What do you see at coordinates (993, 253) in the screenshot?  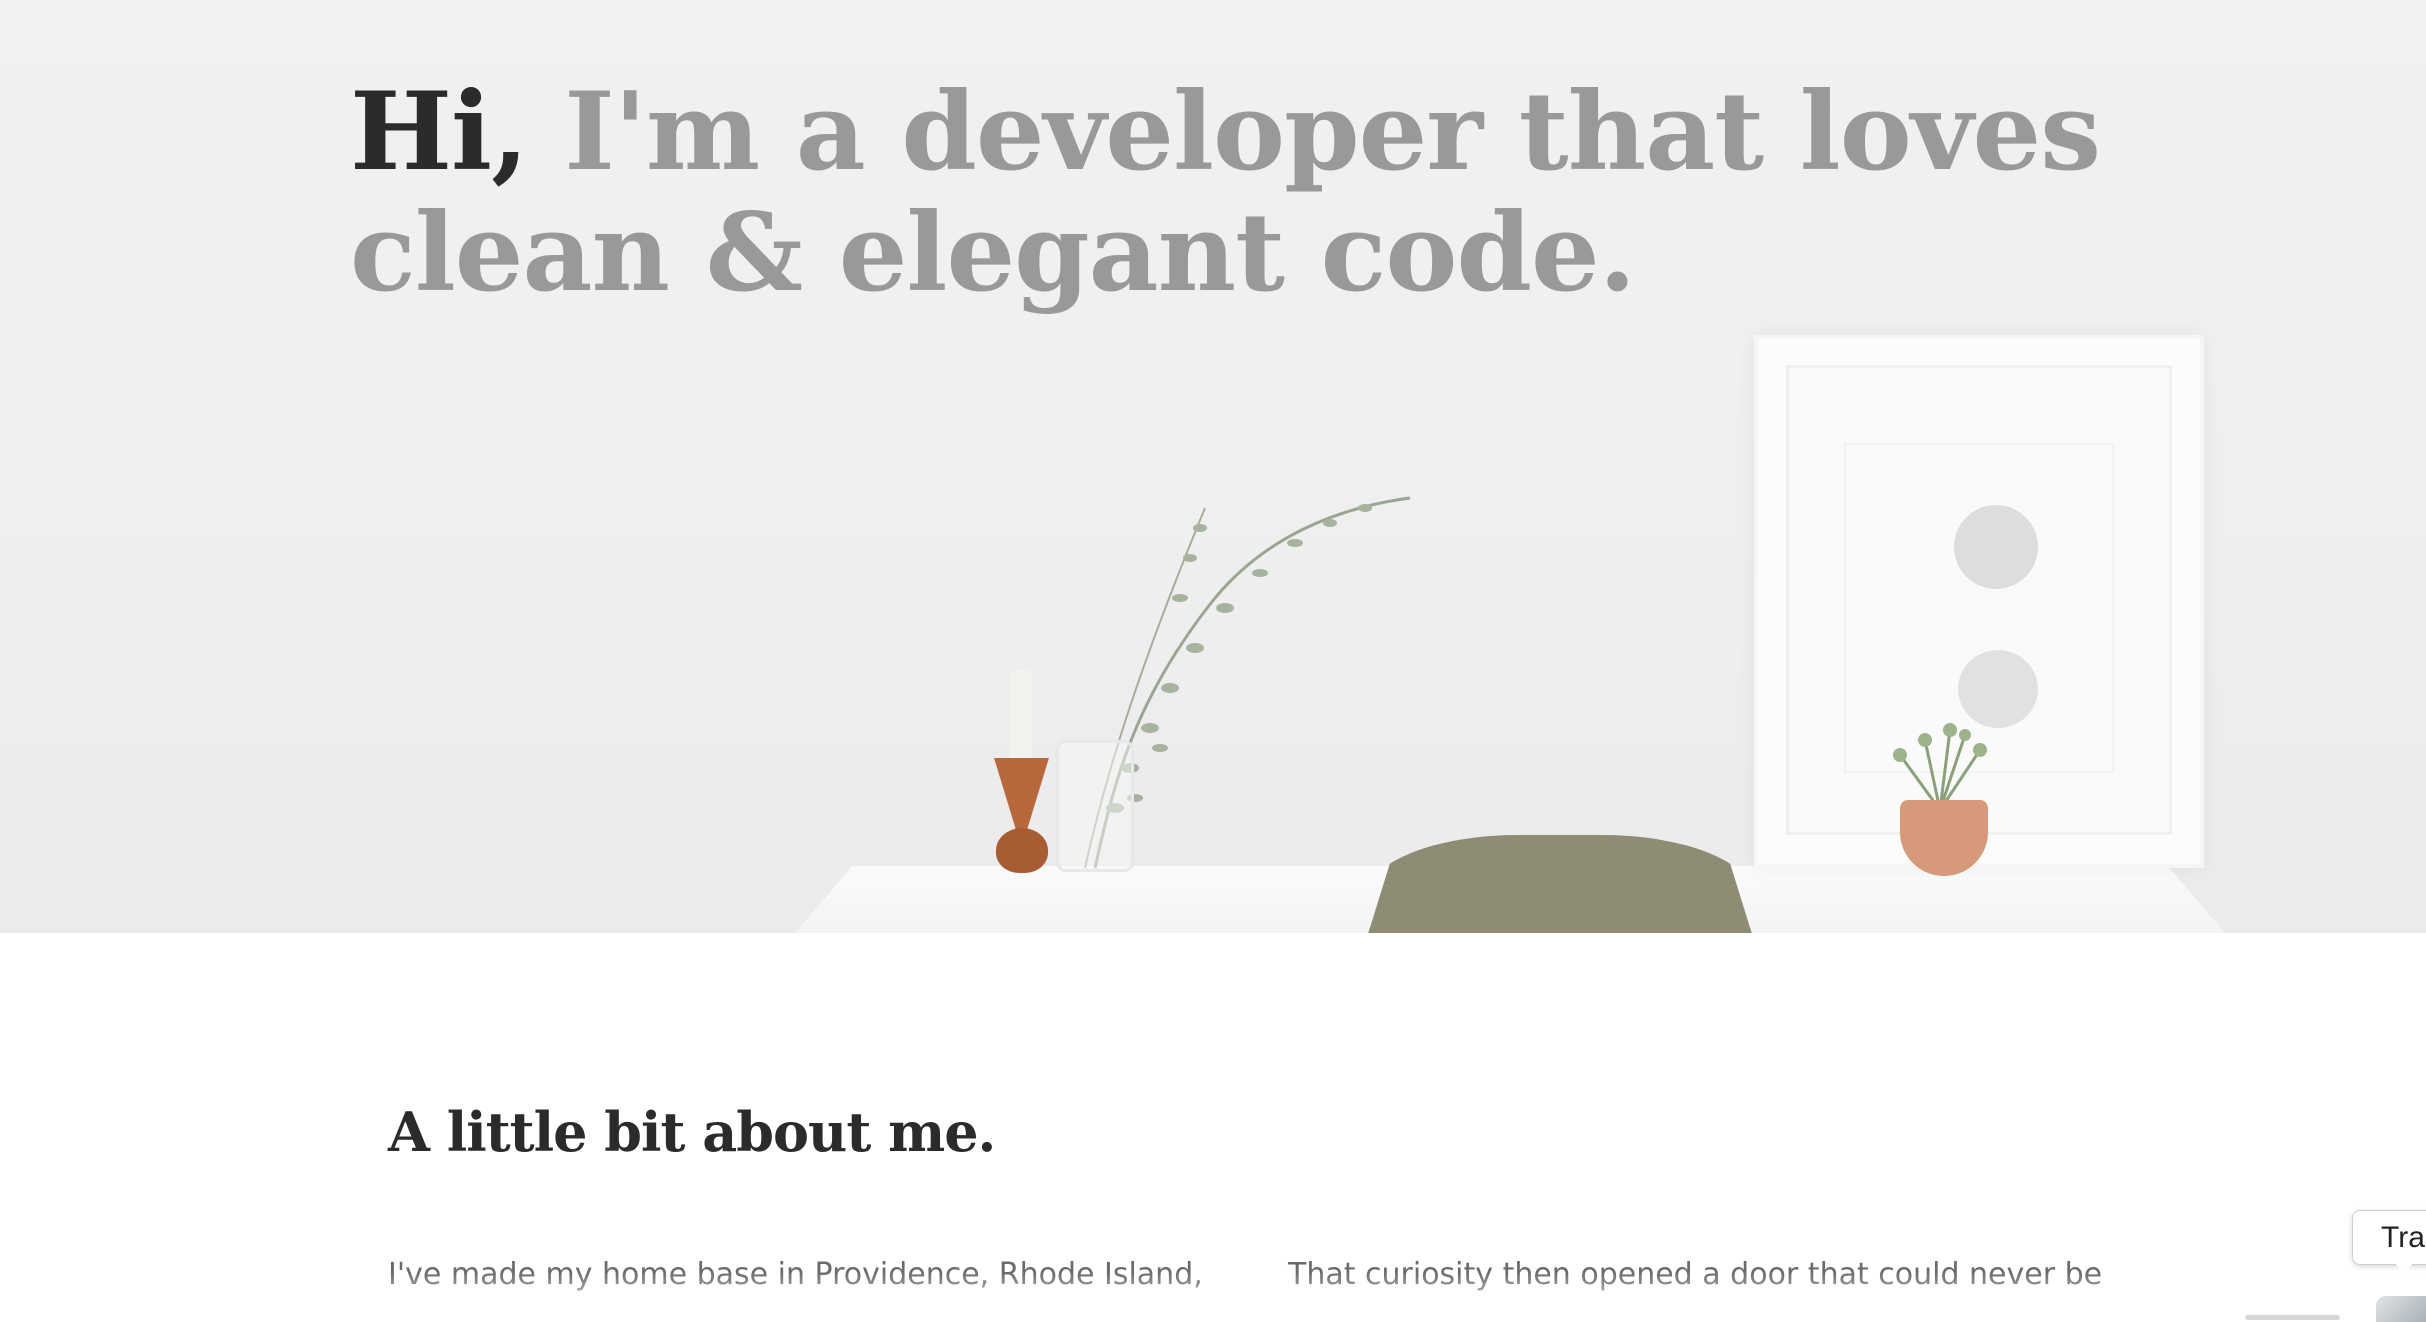 I see `hero-title-line-2: clean & elegant code.` at bounding box center [993, 253].